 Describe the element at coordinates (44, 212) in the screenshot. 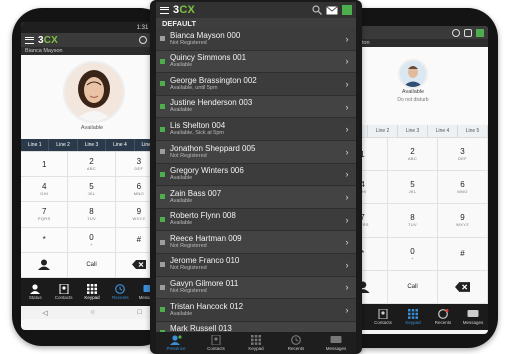

I see `digit: 7` at that location.